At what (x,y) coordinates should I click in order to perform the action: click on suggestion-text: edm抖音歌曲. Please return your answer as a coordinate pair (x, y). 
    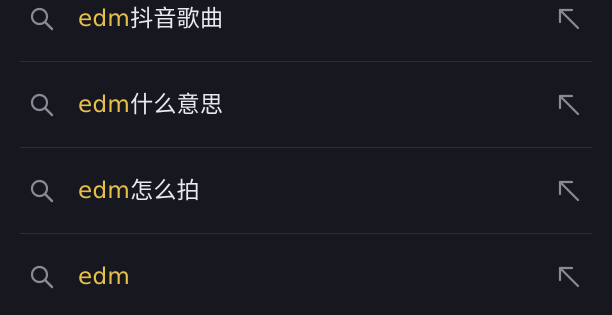
    Looking at the image, I should click on (150, 19).